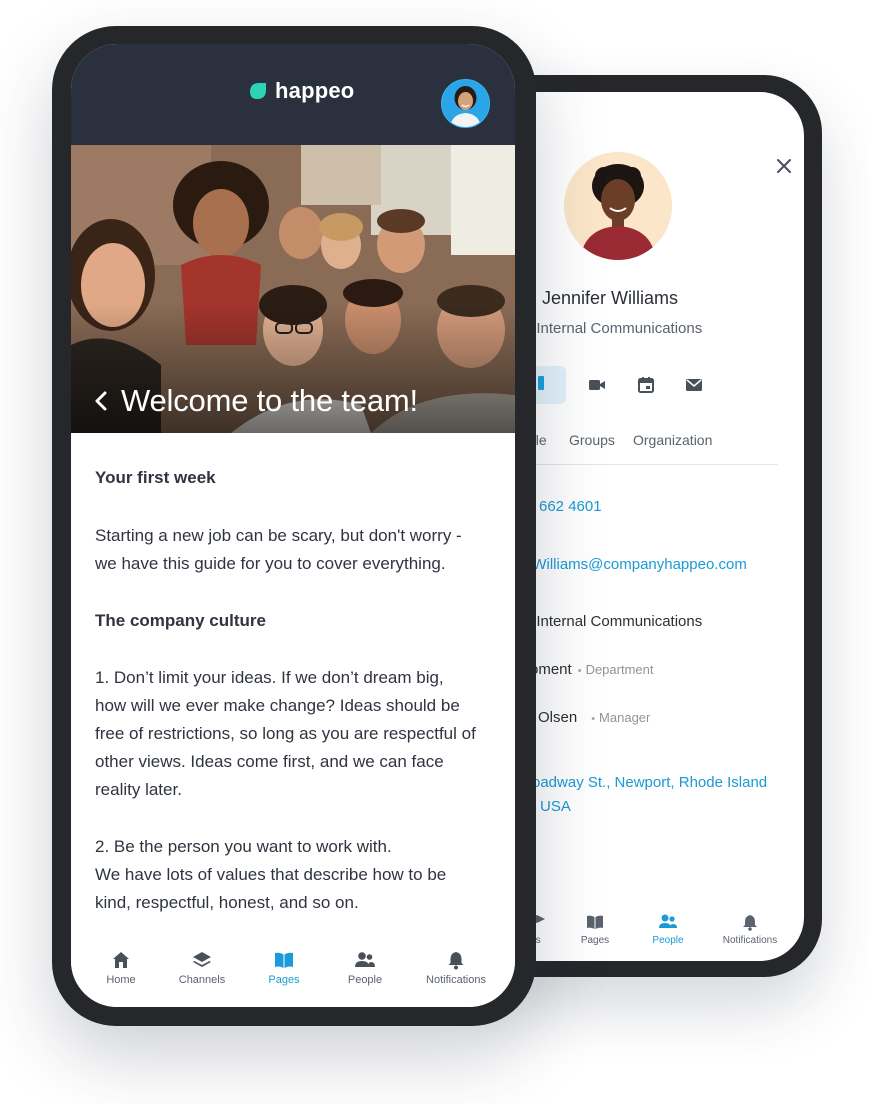 The width and height of the screenshot is (870, 1104). I want to click on profile-avatar-image, so click(618, 206).